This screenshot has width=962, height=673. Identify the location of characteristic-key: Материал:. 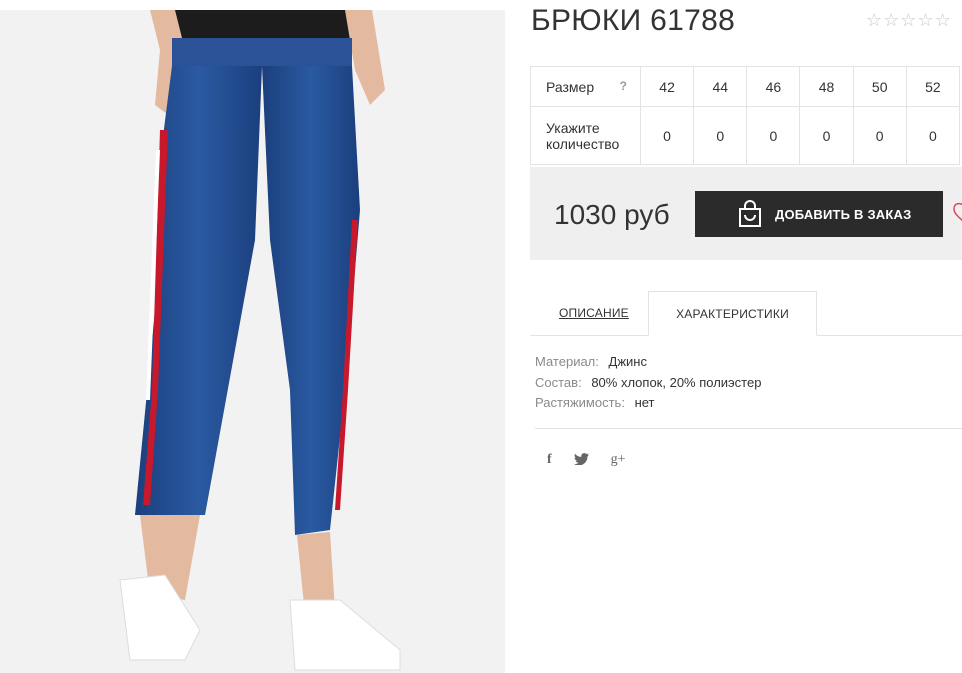
(567, 361).